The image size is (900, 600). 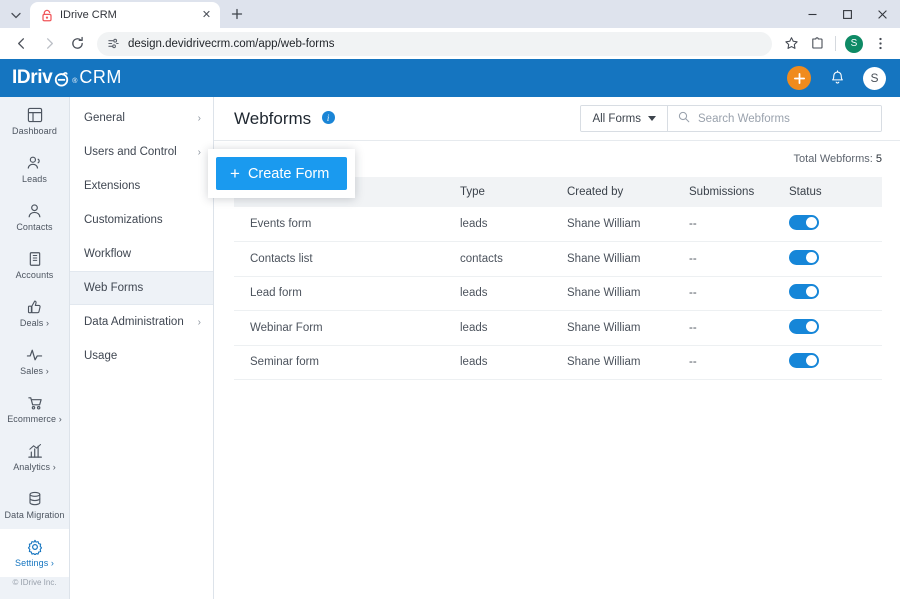 What do you see at coordinates (141, 186) in the screenshot?
I see `submenu-item-extensions: Extensions` at bounding box center [141, 186].